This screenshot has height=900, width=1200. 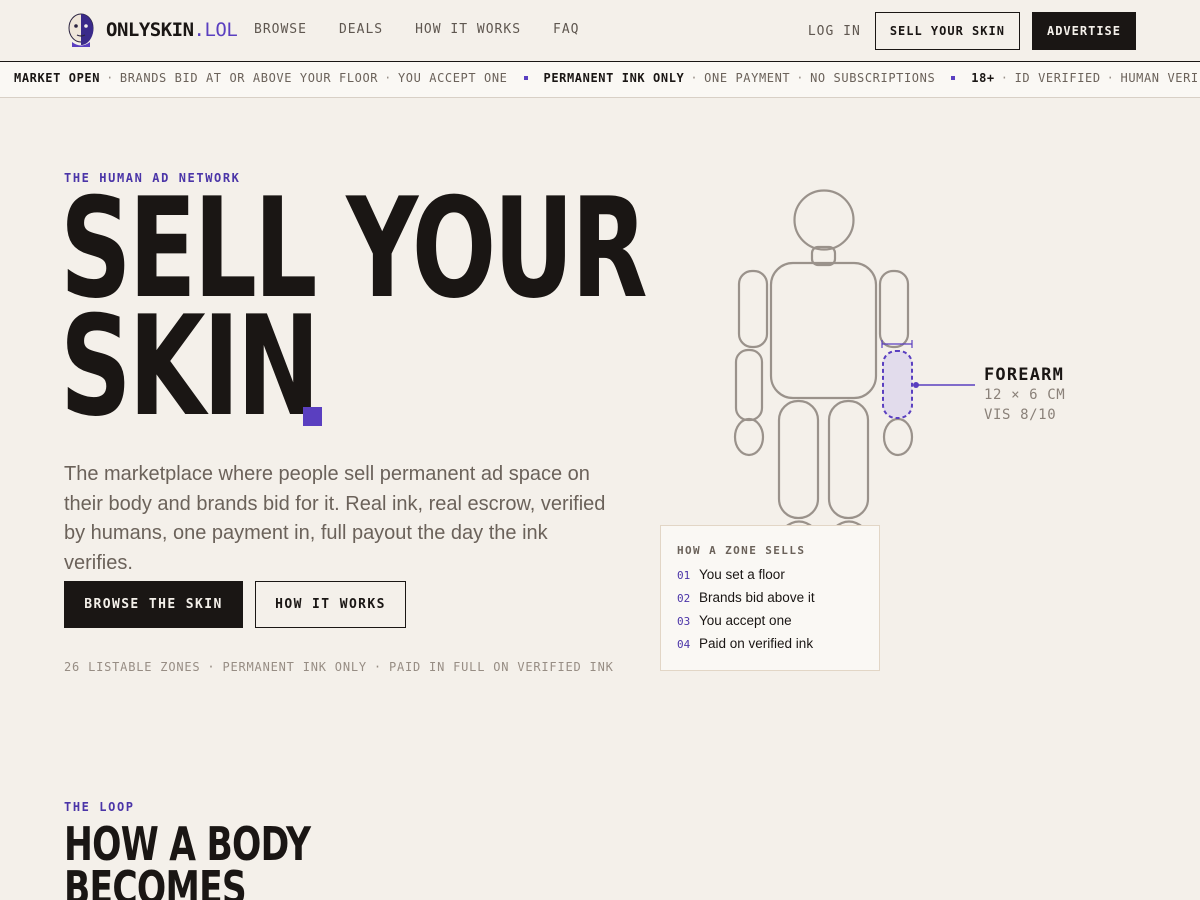 I want to click on nav-links: BROWSE DEALS HOW IT WORKS FAQ, so click(x=417, y=29).